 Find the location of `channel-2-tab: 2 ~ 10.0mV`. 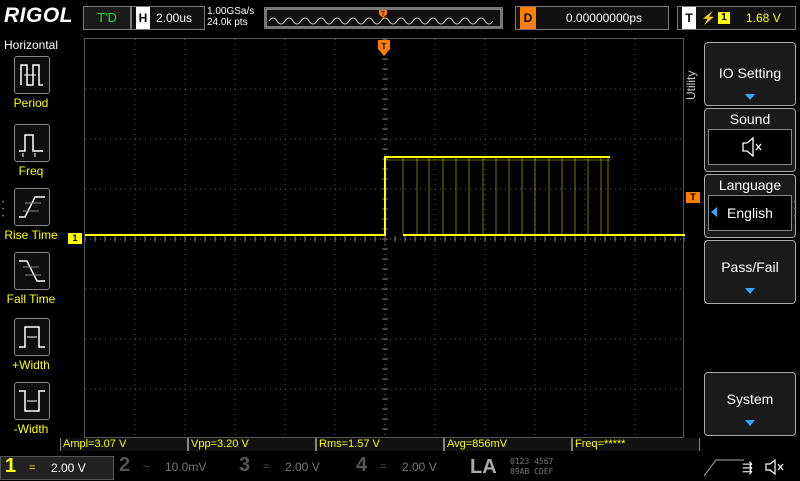

channel-2-tab: 2 ~ 10.0mV is located at coordinates (172, 466).